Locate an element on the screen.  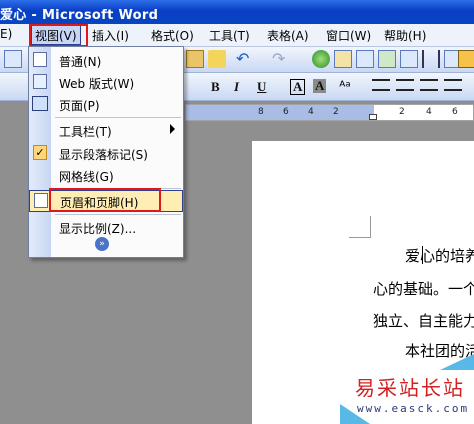
menu-item-label: 网格线(G) is located at coordinates (86, 177).